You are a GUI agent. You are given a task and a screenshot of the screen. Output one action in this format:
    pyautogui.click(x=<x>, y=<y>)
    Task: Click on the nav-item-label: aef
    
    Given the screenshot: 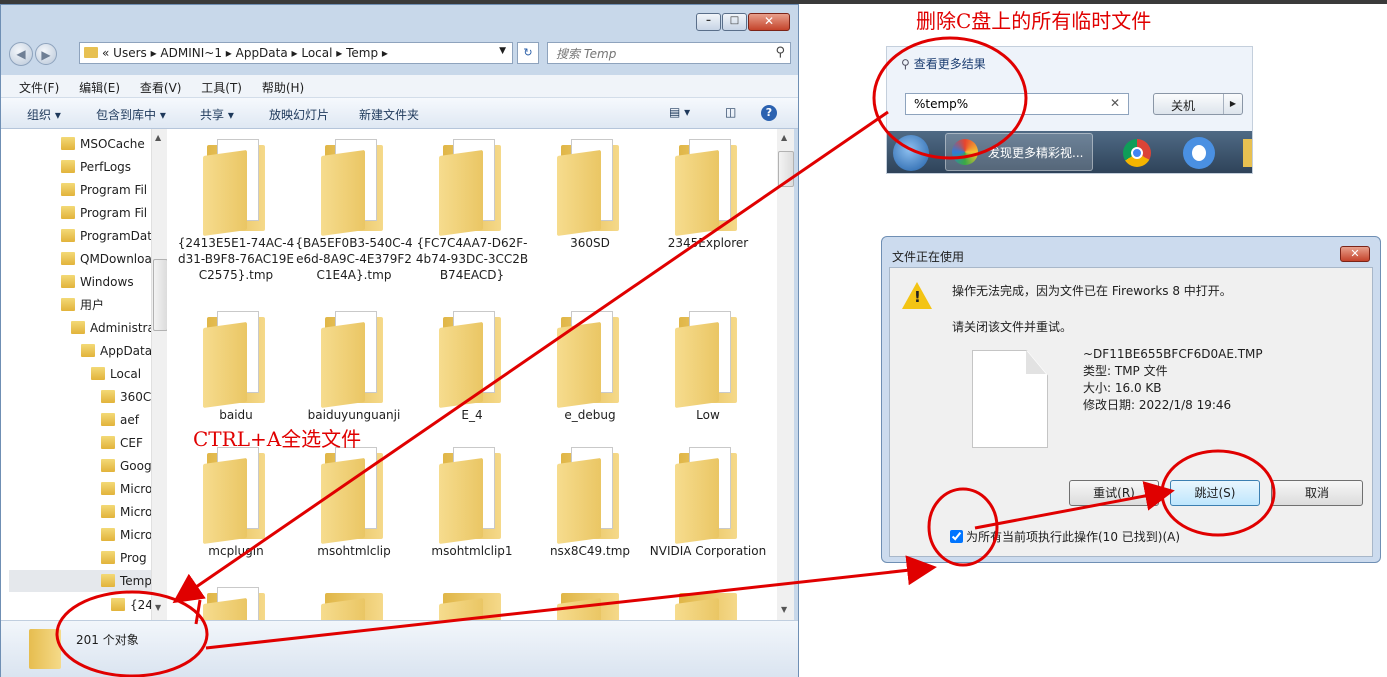 What is the action you would take?
    pyautogui.click(x=129, y=420)
    